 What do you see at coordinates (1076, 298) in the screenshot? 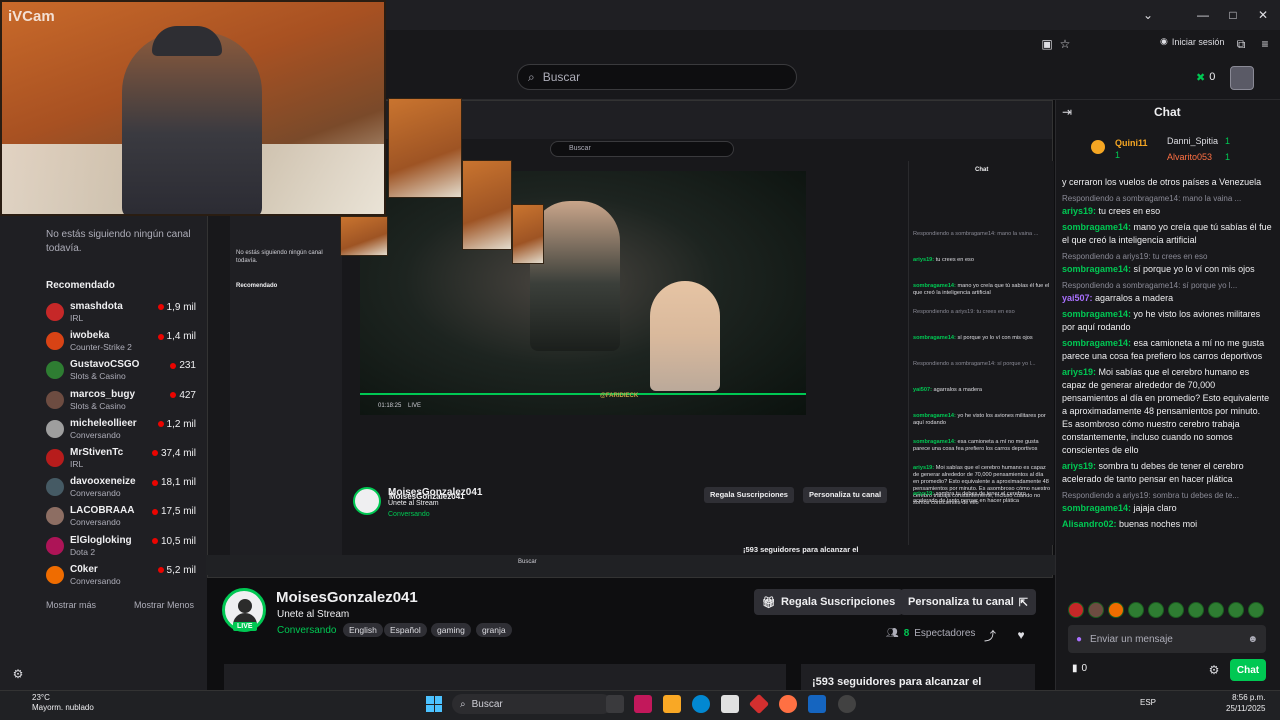
I see `chat-username: yai507` at bounding box center [1076, 298].